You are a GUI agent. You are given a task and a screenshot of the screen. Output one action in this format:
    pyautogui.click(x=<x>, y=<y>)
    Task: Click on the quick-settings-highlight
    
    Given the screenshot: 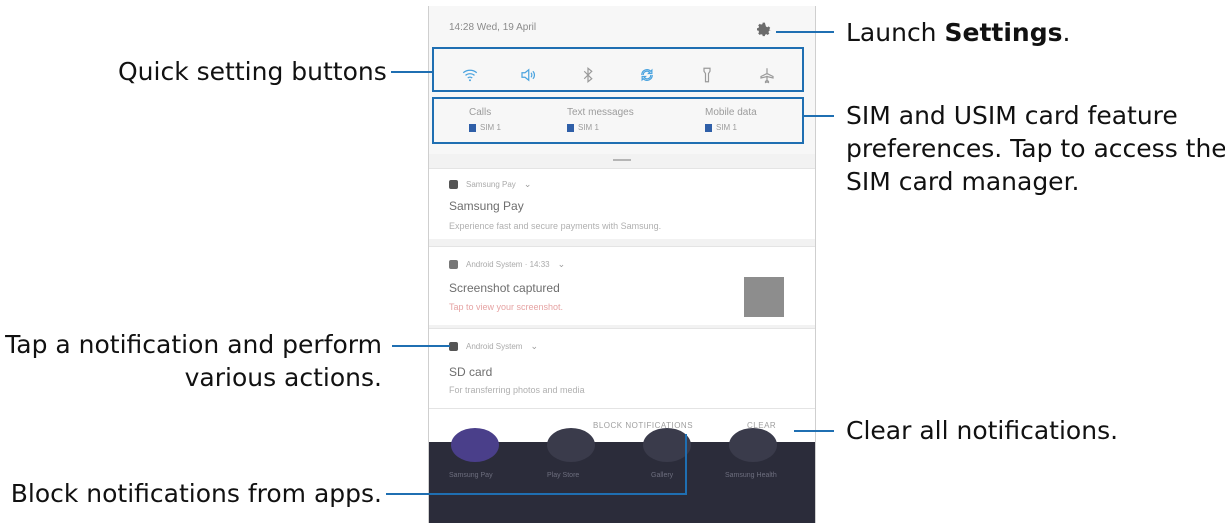 What is the action you would take?
    pyautogui.click(x=618, y=69)
    